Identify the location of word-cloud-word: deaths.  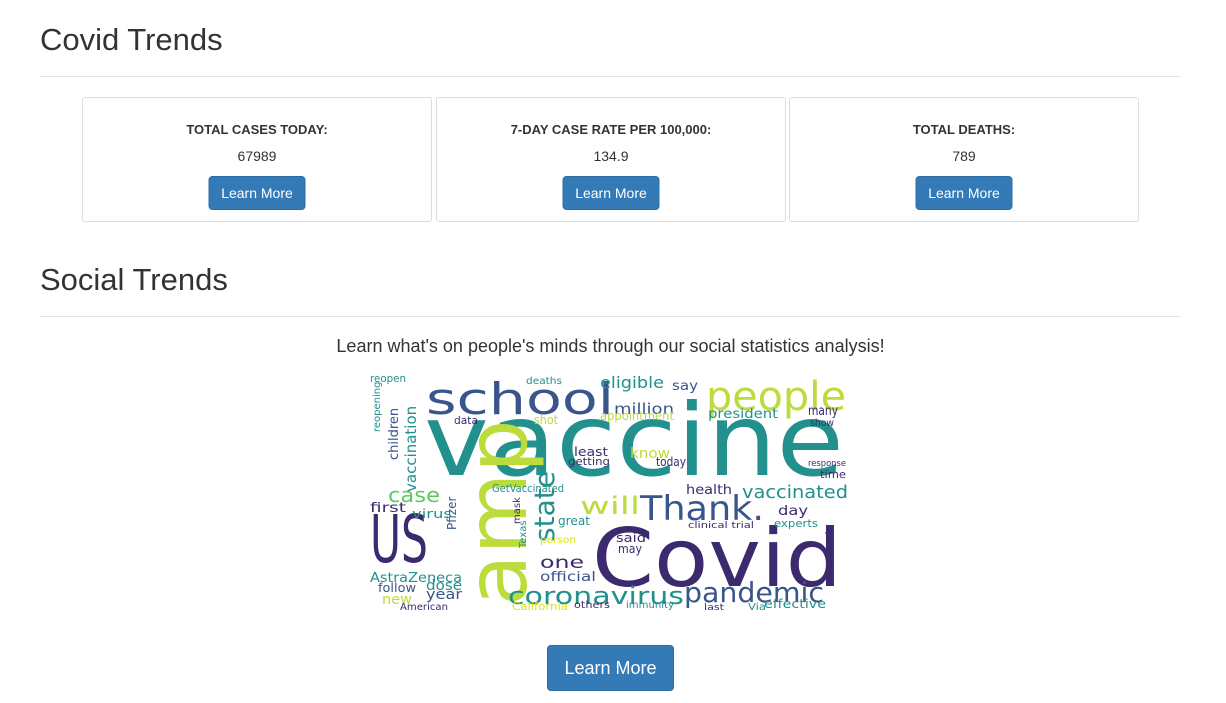
(544, 381).